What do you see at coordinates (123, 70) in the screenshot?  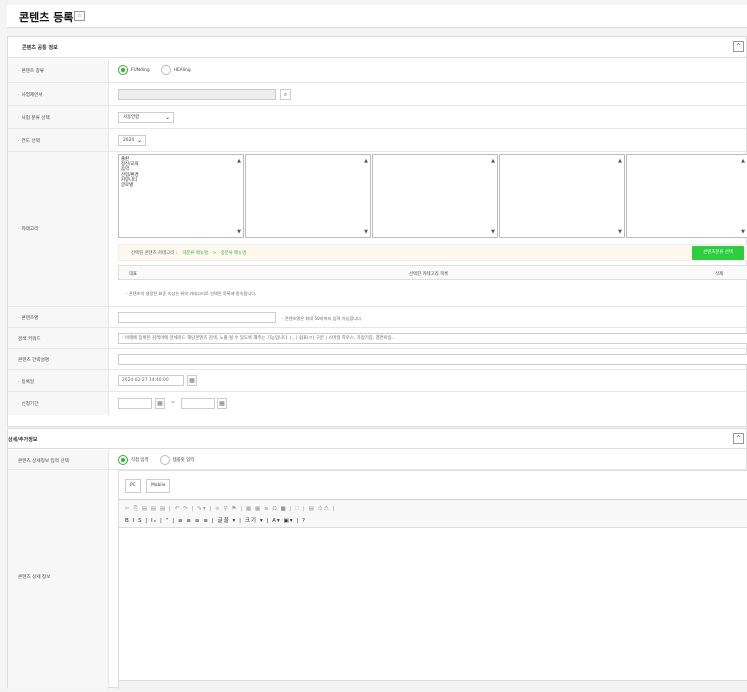 I see `radio-funding` at bounding box center [123, 70].